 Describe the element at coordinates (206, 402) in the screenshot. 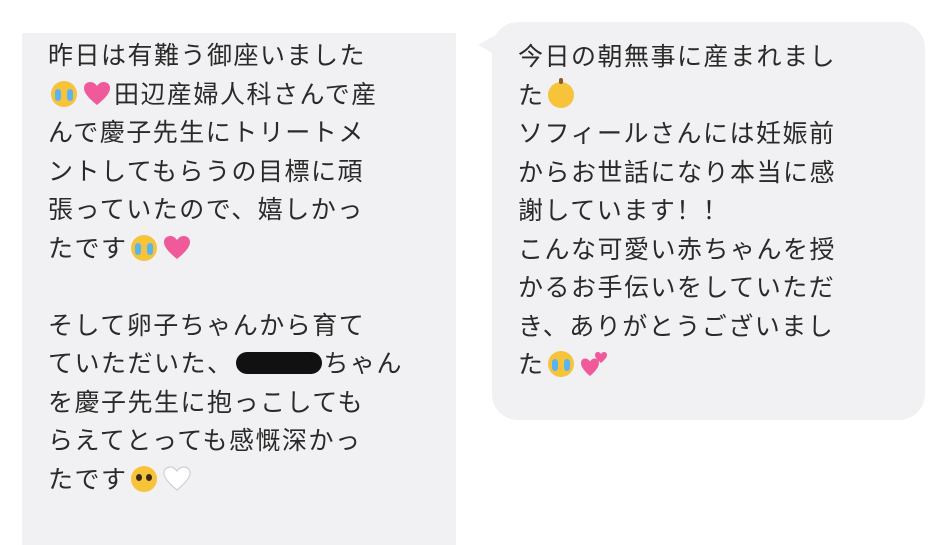

I see `message-line: を慶子先生に抱っこしても` at that location.